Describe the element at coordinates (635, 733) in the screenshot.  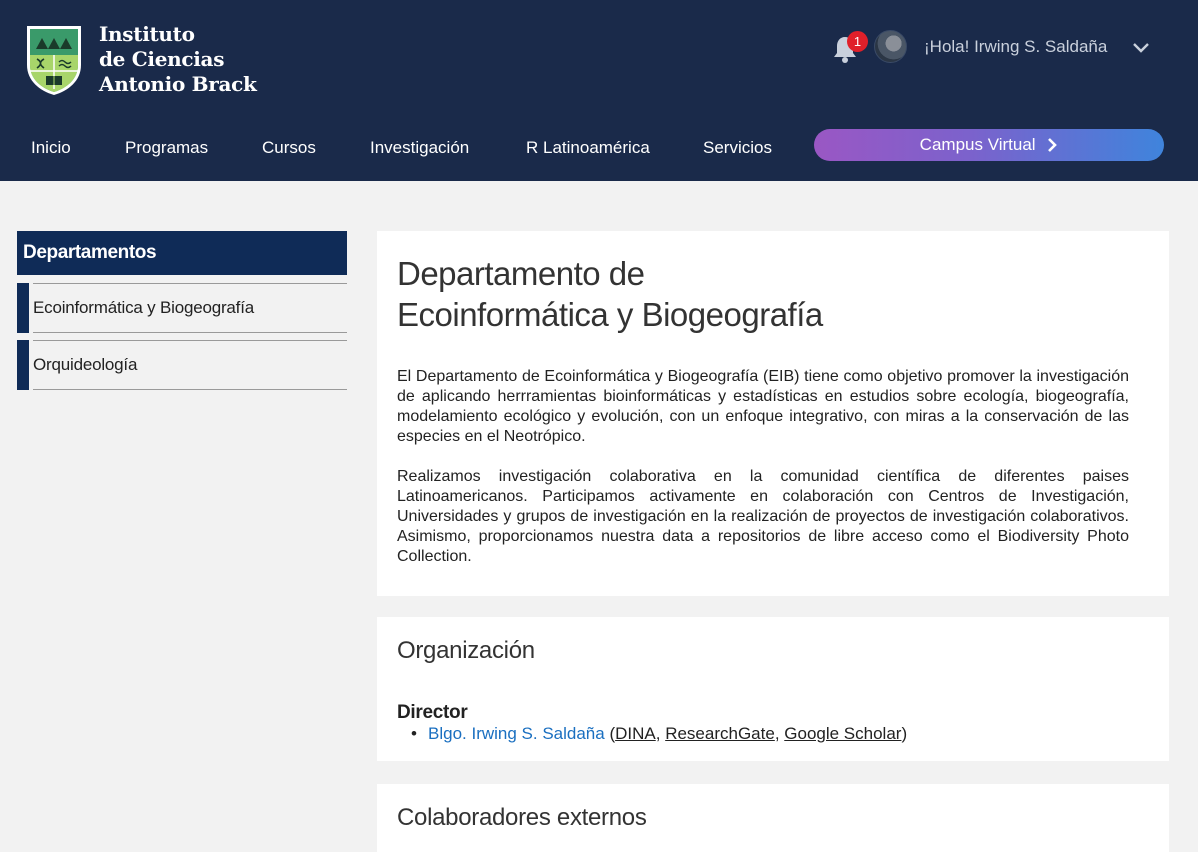
I see `dina-link: DINA` at that location.